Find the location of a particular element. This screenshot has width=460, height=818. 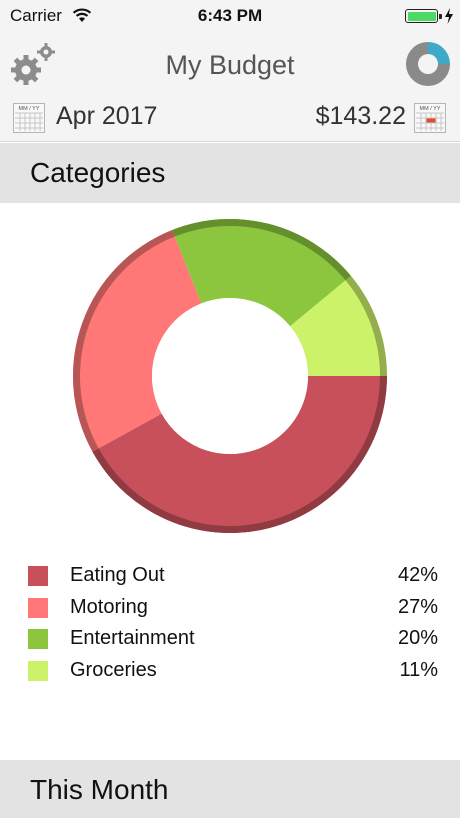

donut-chart-icon is located at coordinates (428, 64).